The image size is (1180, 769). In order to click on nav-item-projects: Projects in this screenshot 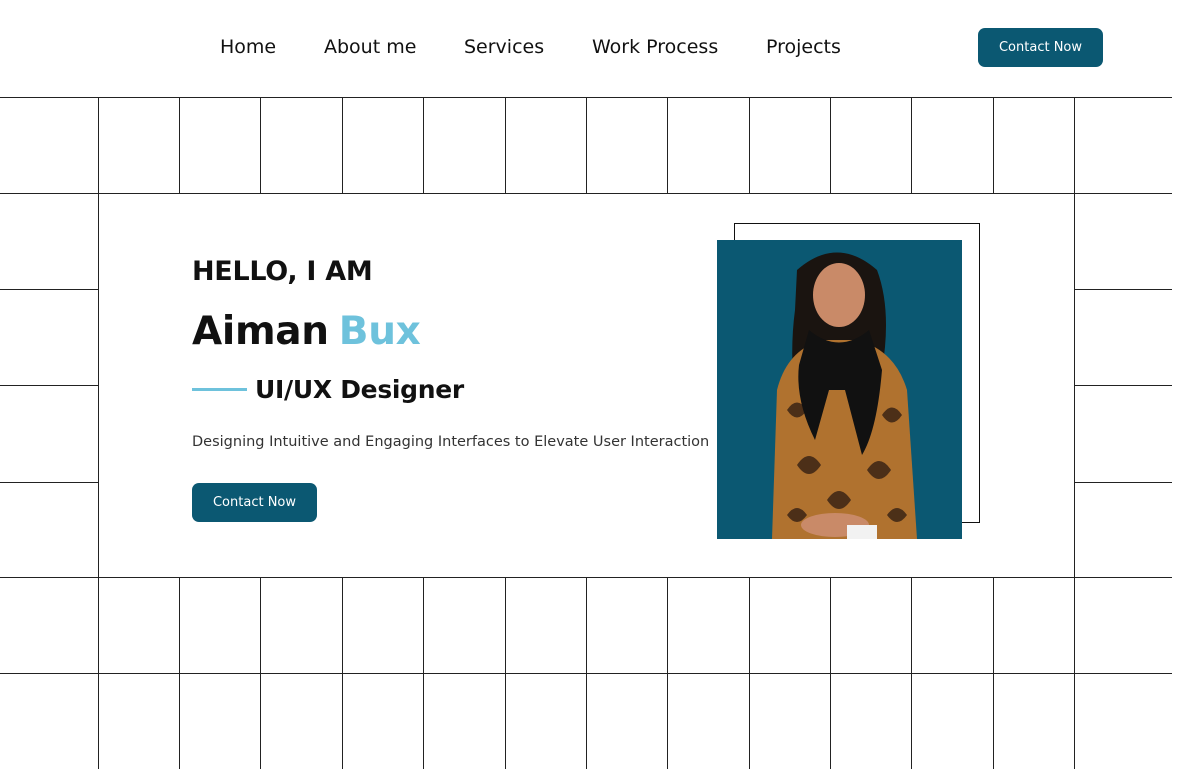, I will do `click(803, 47)`.